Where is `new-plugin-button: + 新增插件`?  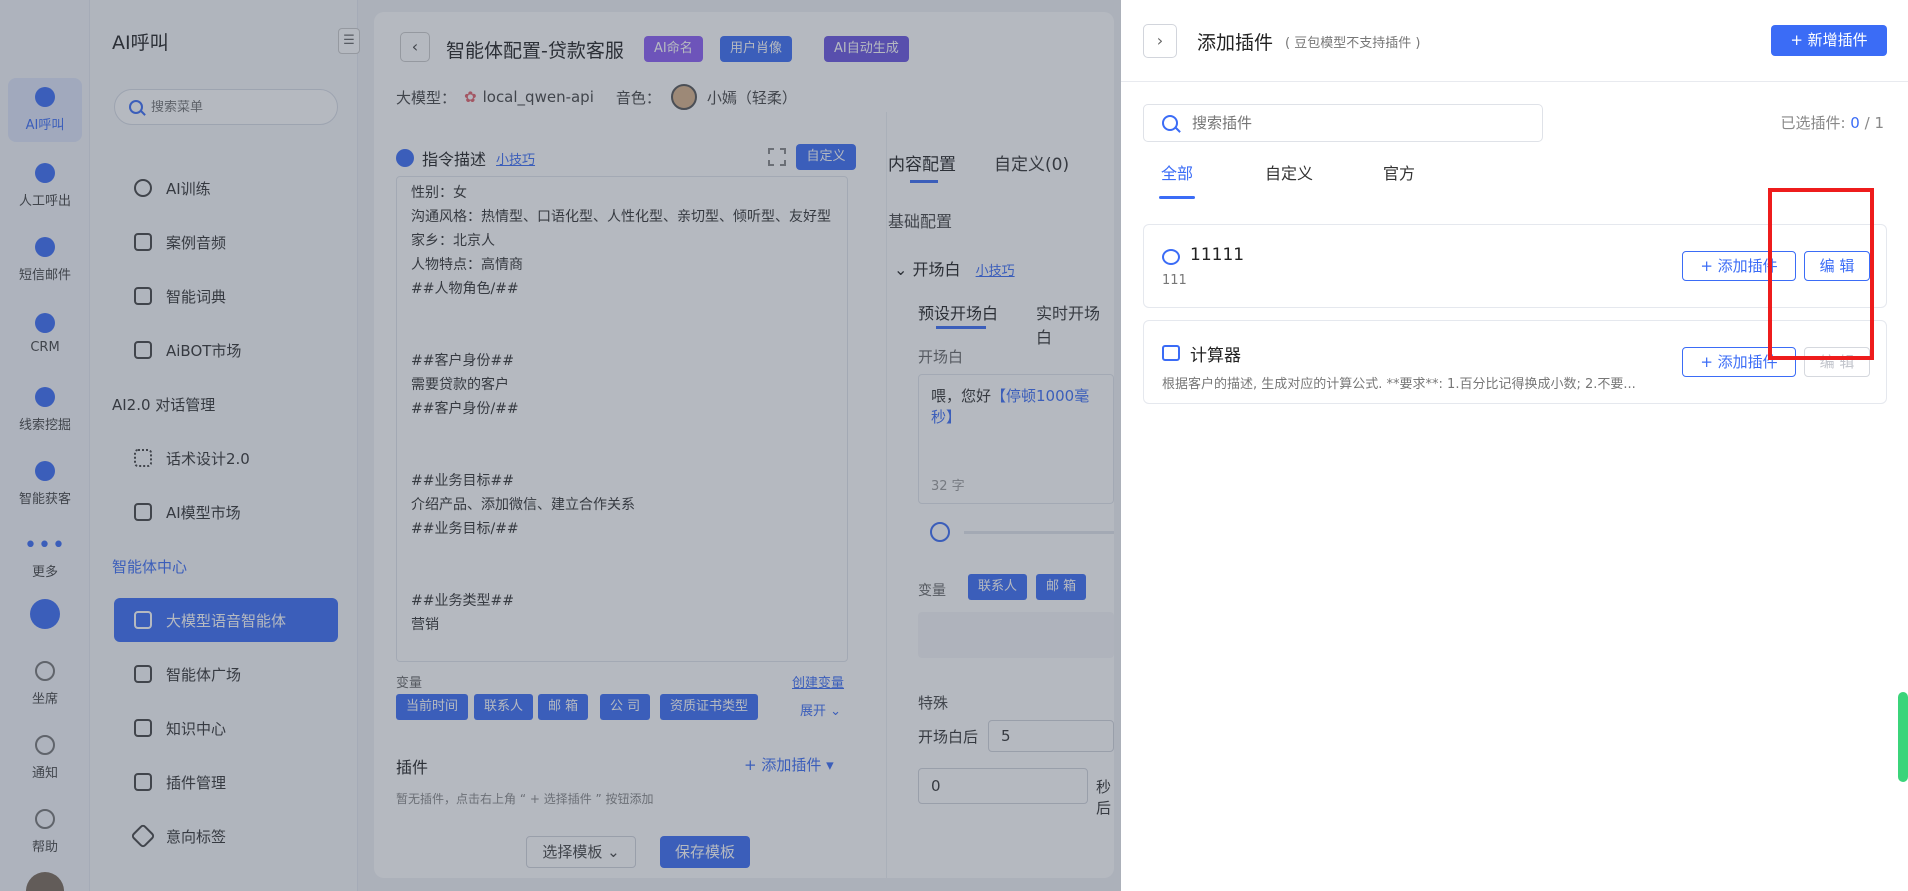
new-plugin-button: + 新增插件 is located at coordinates (1829, 40).